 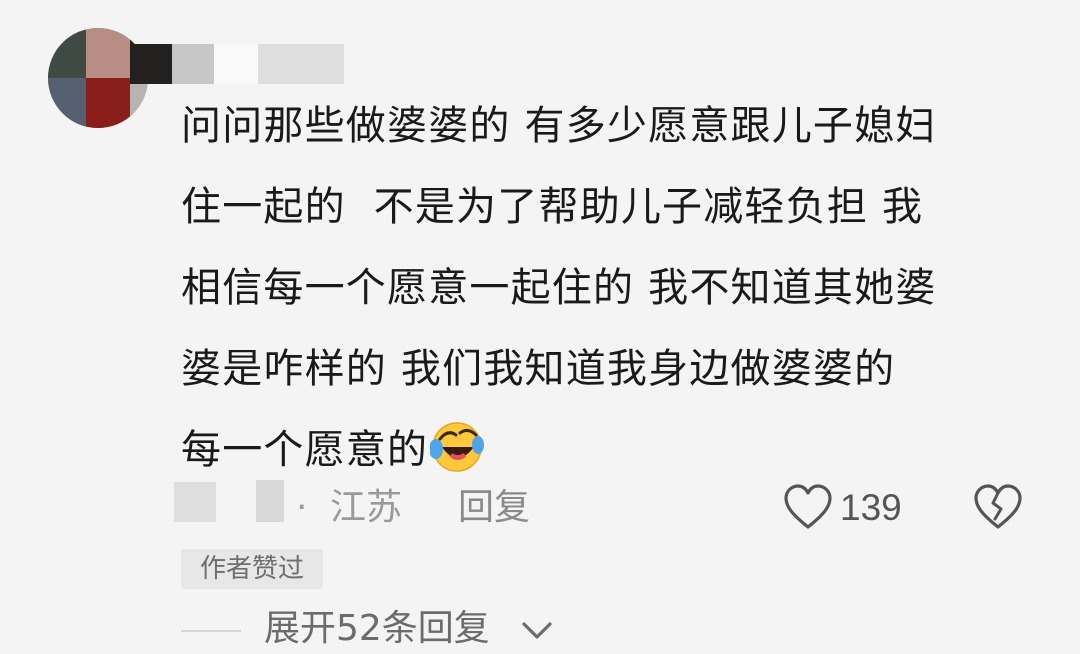 I want to click on comment-meta-row: · 江苏 回复, so click(x=540, y=508).